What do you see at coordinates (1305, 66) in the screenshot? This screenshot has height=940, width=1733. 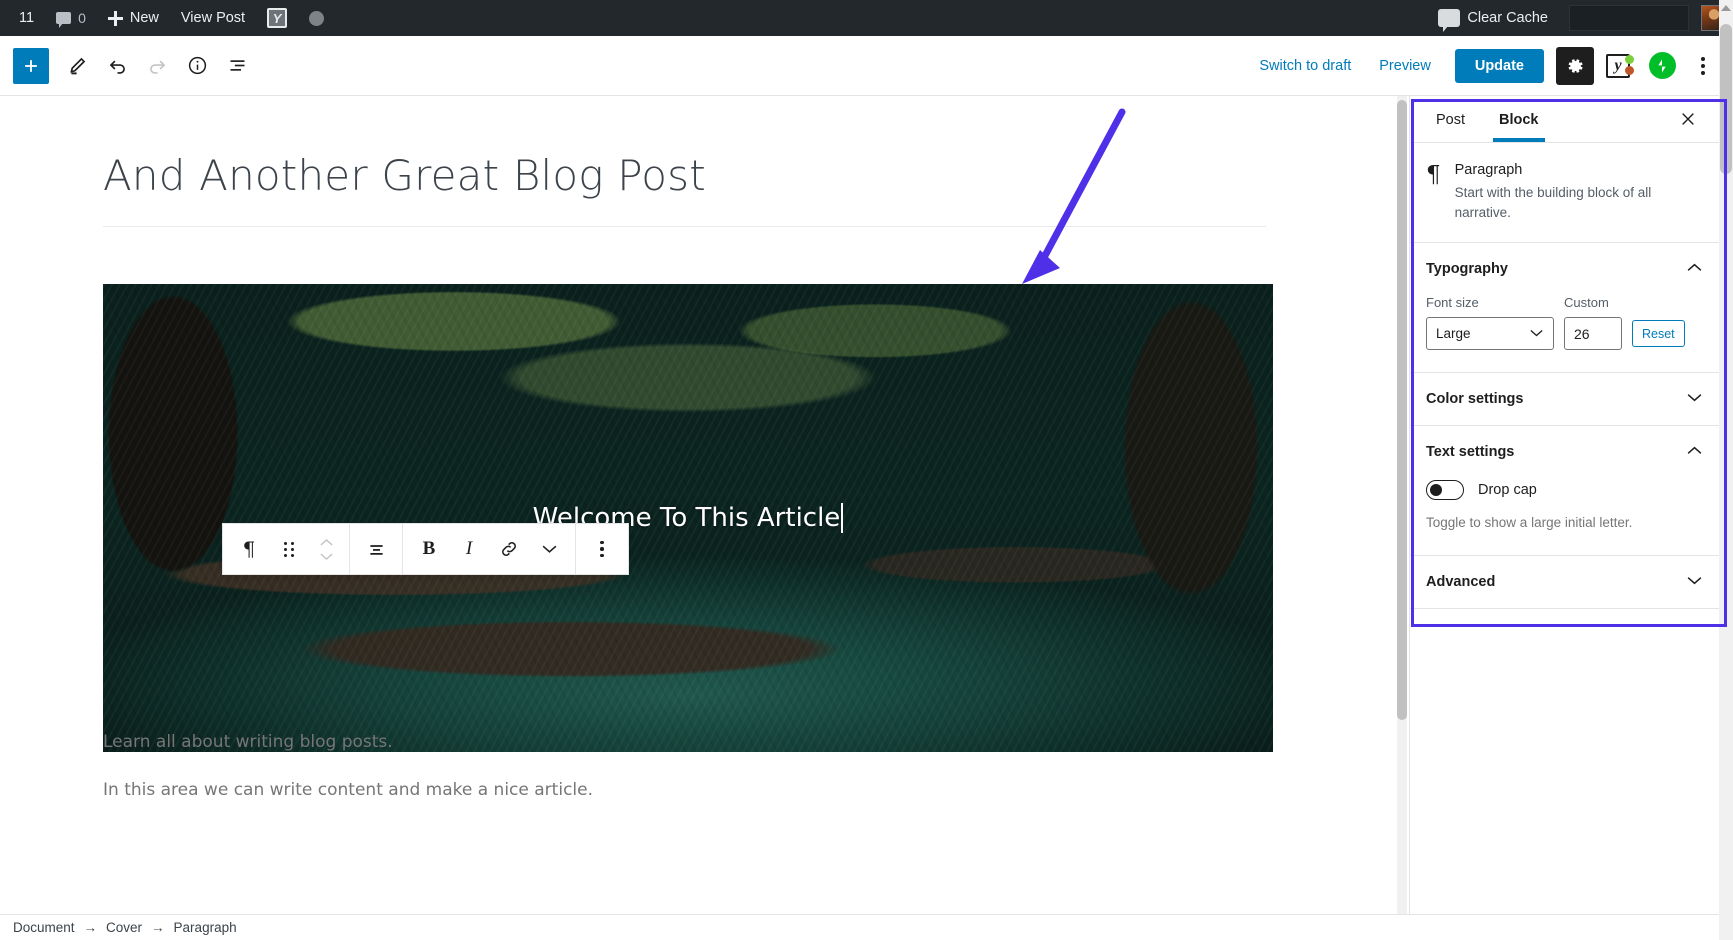 I see `switch-to-draft-button: Switch to draft` at bounding box center [1305, 66].